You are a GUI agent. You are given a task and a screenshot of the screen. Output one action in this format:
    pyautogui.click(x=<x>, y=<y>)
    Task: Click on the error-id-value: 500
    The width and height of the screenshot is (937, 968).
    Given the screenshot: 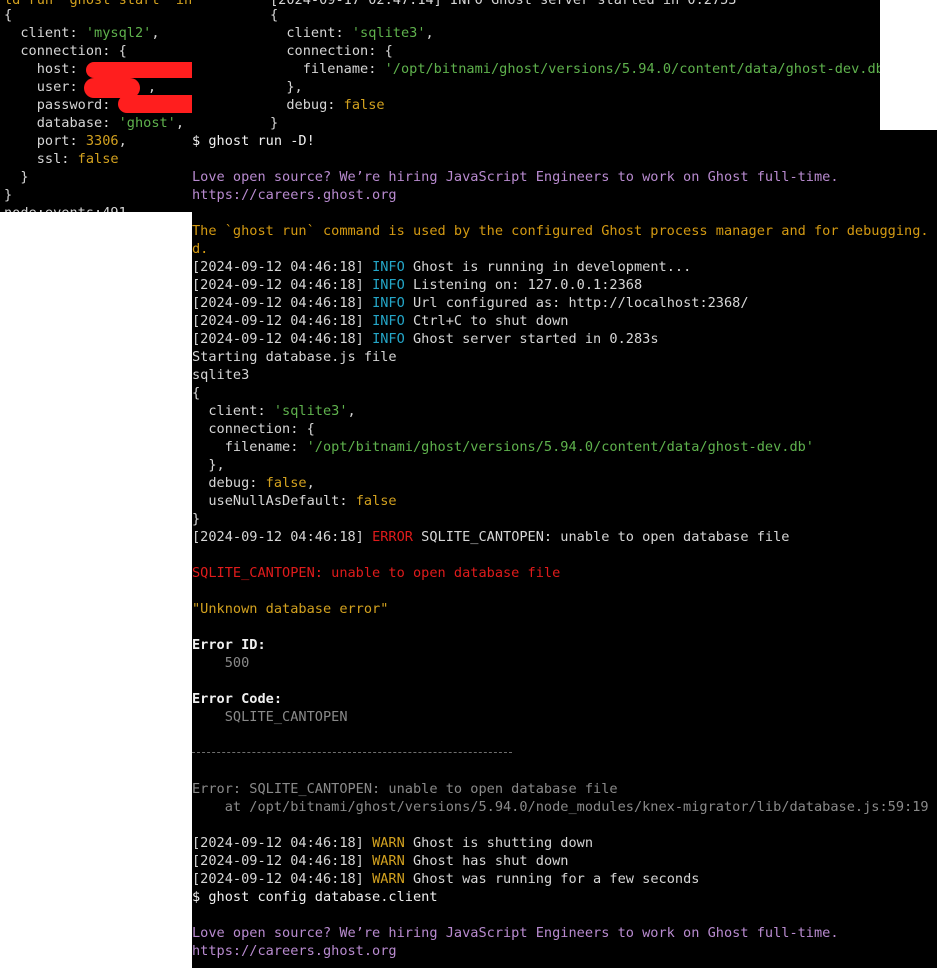 What is the action you would take?
    pyautogui.click(x=221, y=663)
    